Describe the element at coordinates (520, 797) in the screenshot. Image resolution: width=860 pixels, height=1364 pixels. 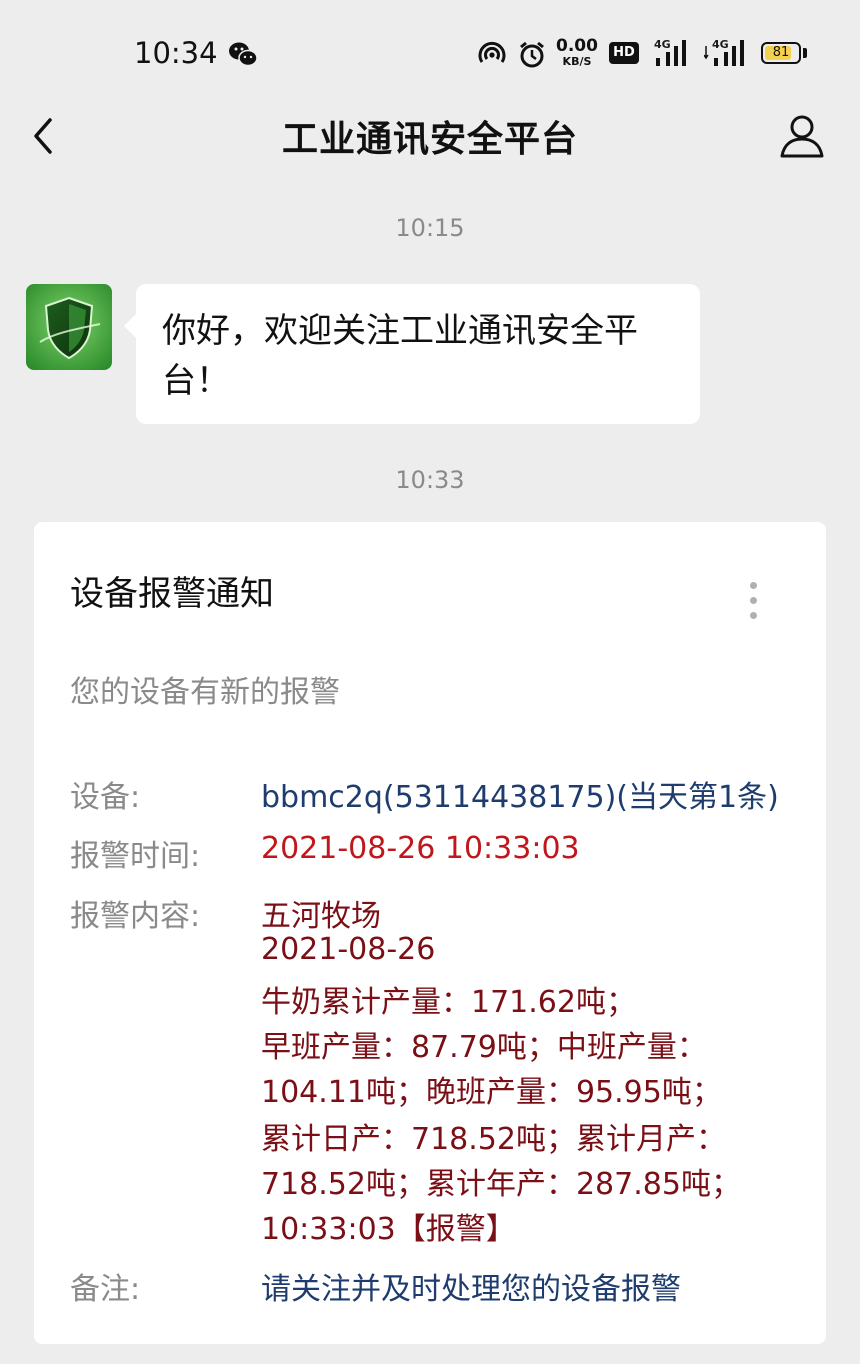
I see `device-value: bbmc2q(53114438175)(当天第1条)` at that location.